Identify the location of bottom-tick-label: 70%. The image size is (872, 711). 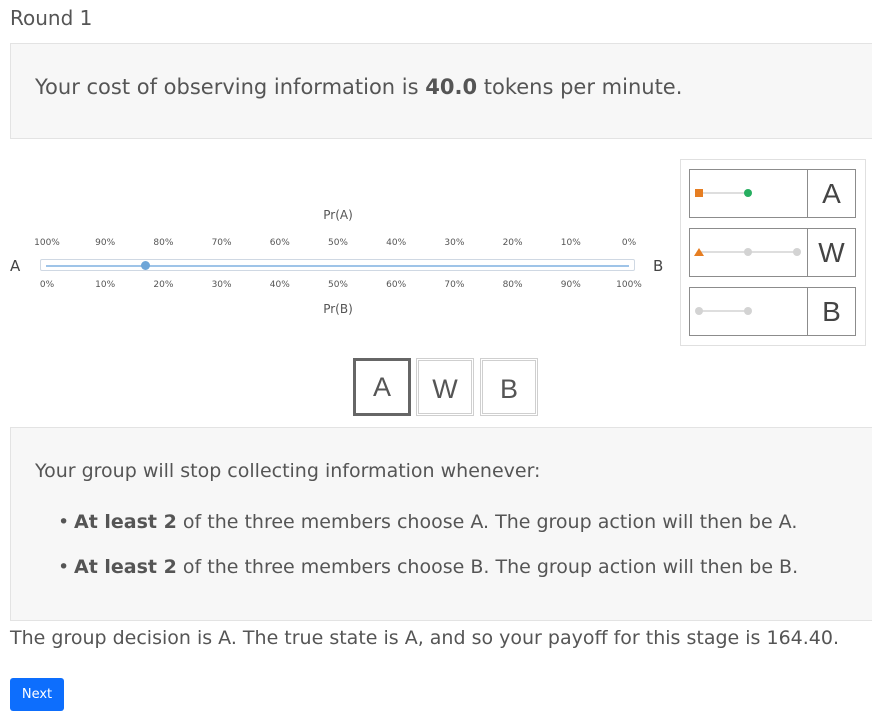
(454, 285).